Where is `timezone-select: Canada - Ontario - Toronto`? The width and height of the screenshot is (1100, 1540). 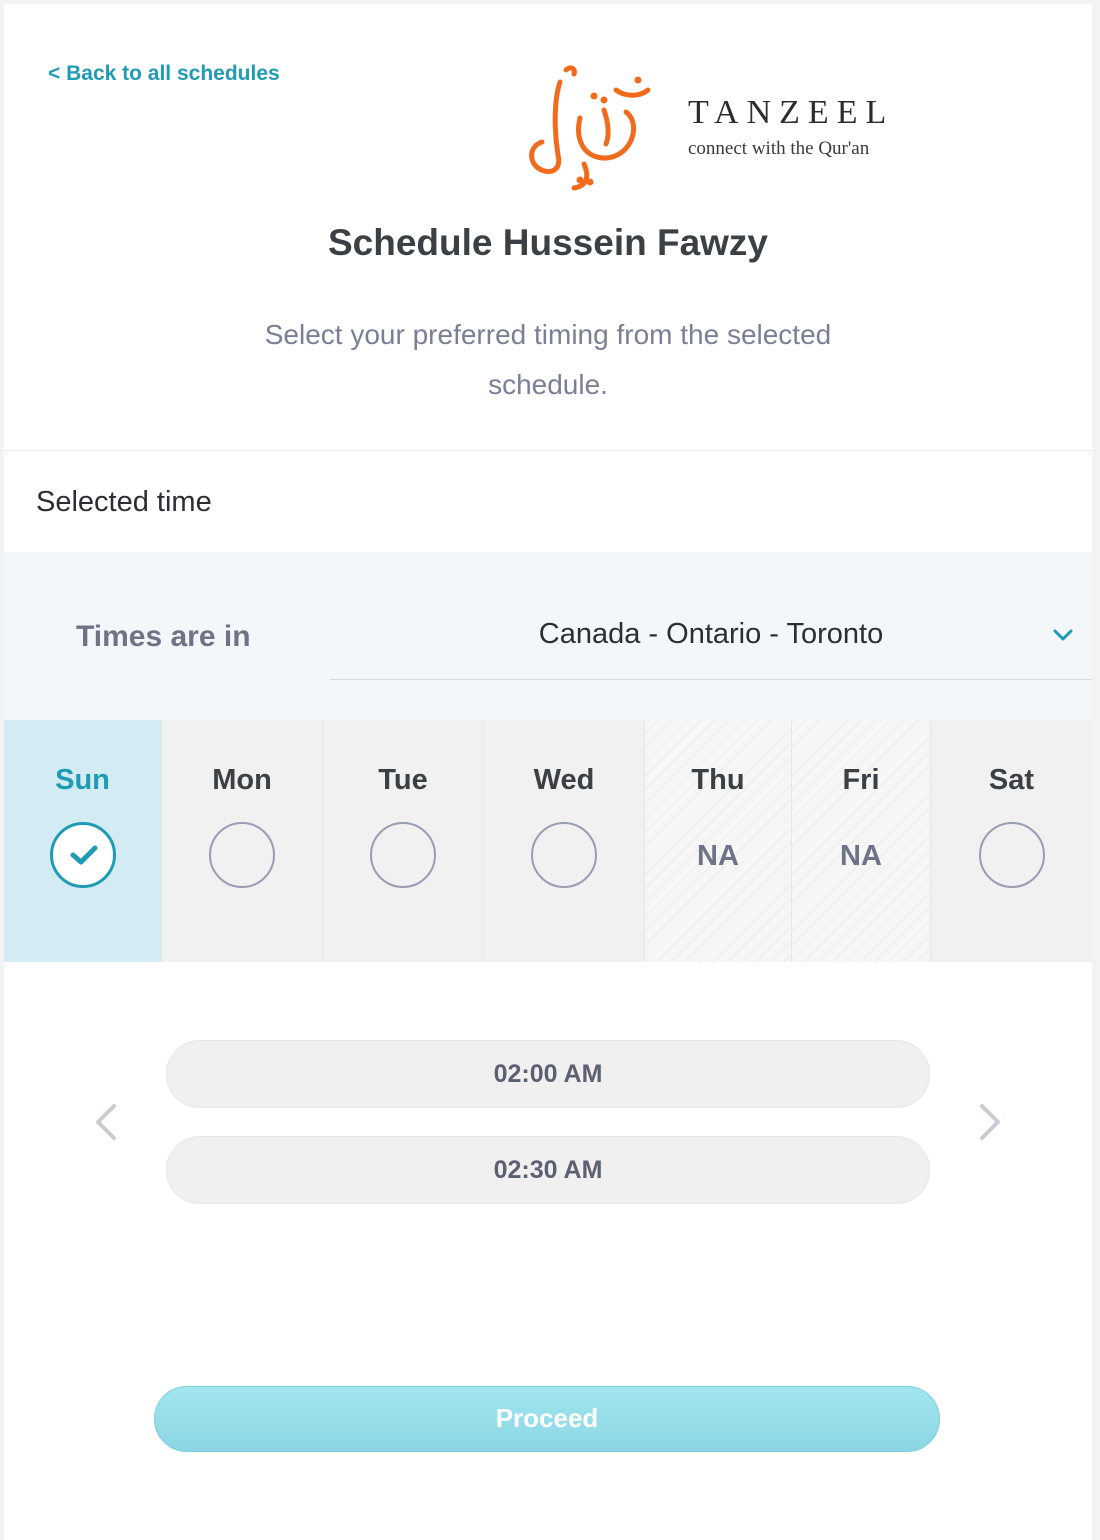
timezone-select: Canada - Ontario - Toronto is located at coordinates (711, 634).